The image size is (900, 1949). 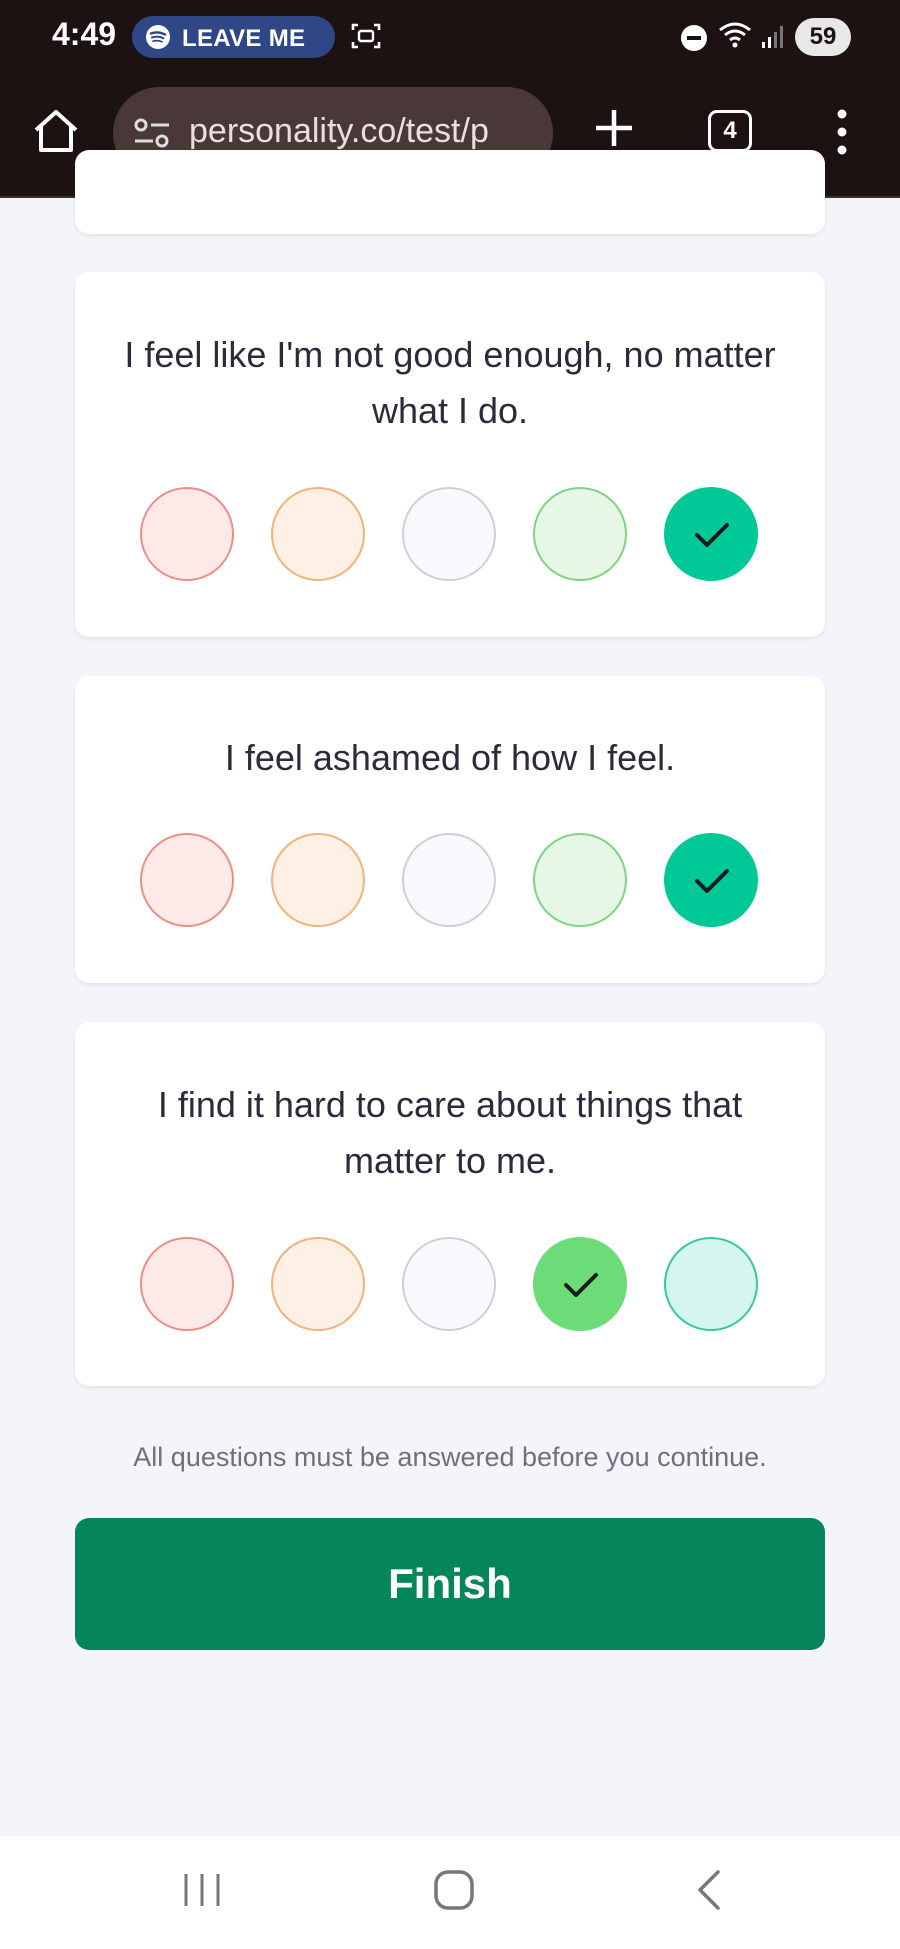 What do you see at coordinates (450, 192) in the screenshot?
I see `question-card-partial` at bounding box center [450, 192].